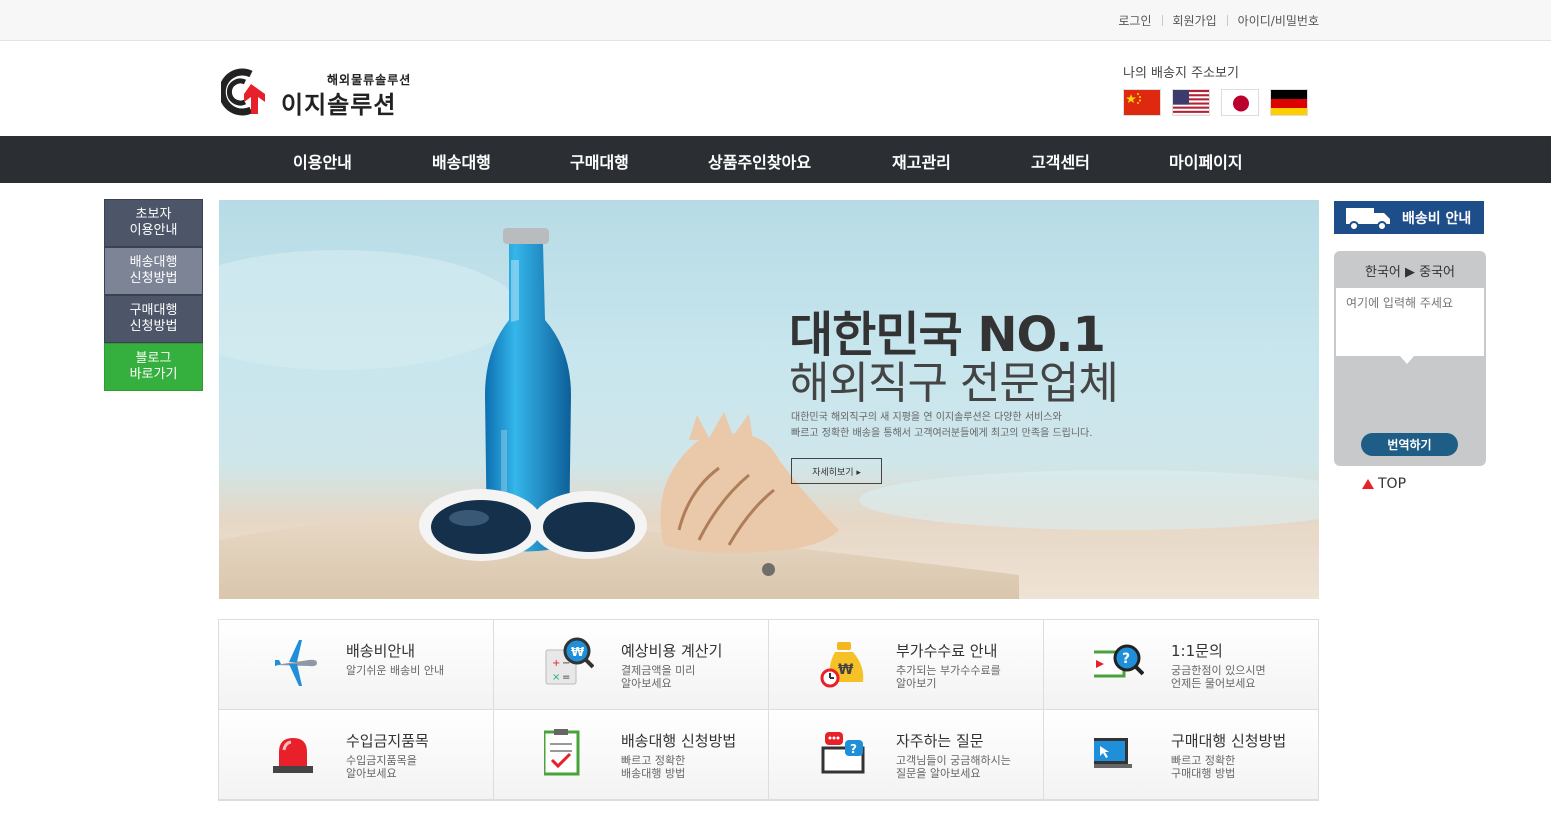 This screenshot has height=824, width=1551. What do you see at coordinates (1206, 161) in the screenshot?
I see `nav-mypage: 마이페이지` at bounding box center [1206, 161].